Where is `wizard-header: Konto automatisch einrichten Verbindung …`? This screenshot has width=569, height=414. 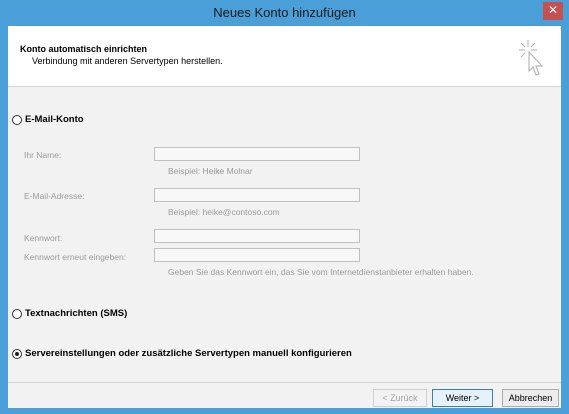
wizard-header: Konto automatisch einrichten Verbindung … is located at coordinates (284, 56).